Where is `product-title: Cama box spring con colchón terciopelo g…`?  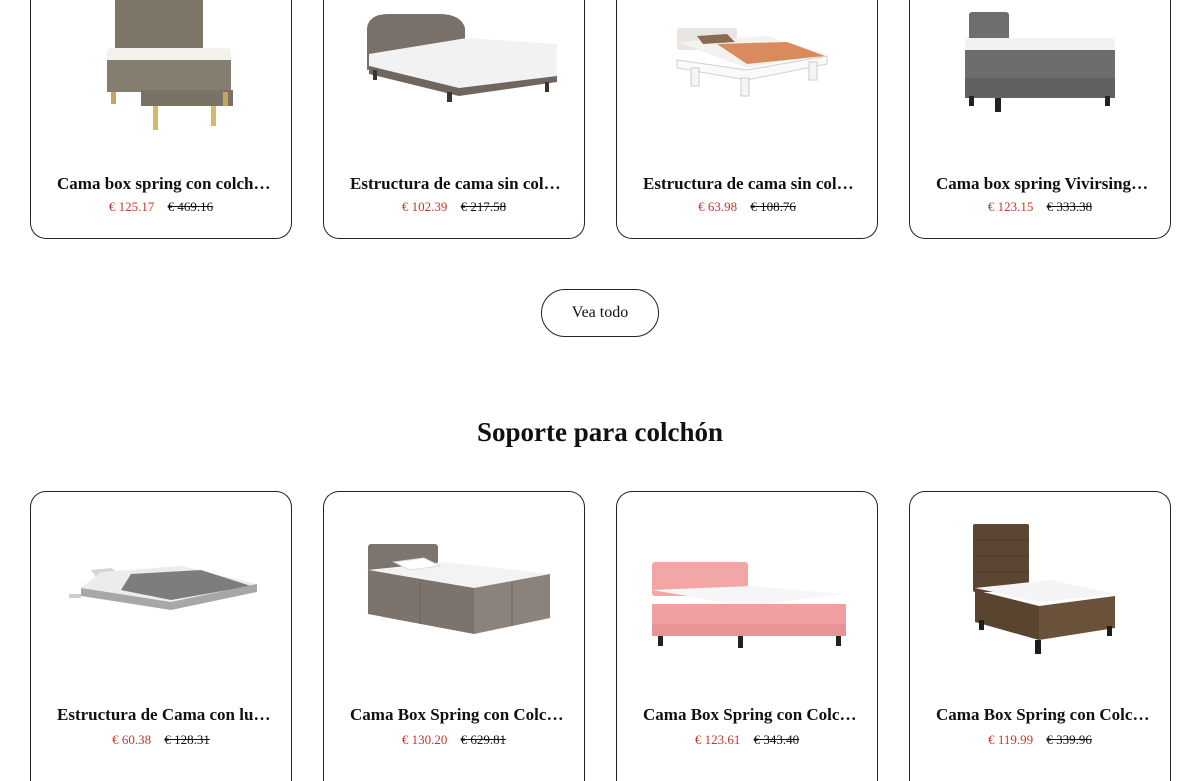 product-title: Cama box spring con colchón terciopelo g… is located at coordinates (165, 184).